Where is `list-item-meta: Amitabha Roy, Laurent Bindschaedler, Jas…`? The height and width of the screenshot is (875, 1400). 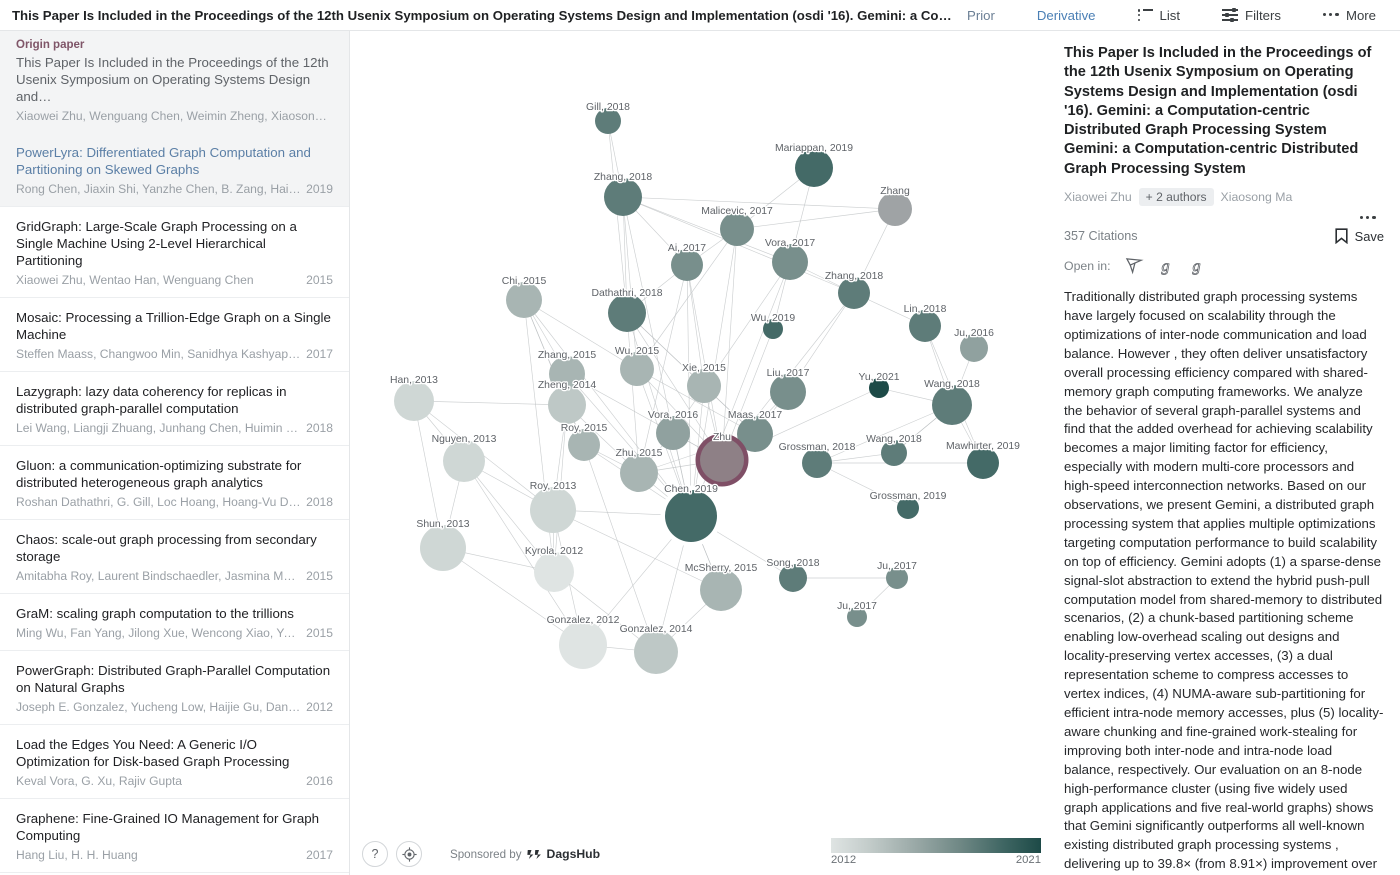 list-item-meta: Amitabha Roy, Laurent Bindschaedler, Jas… is located at coordinates (174, 576).